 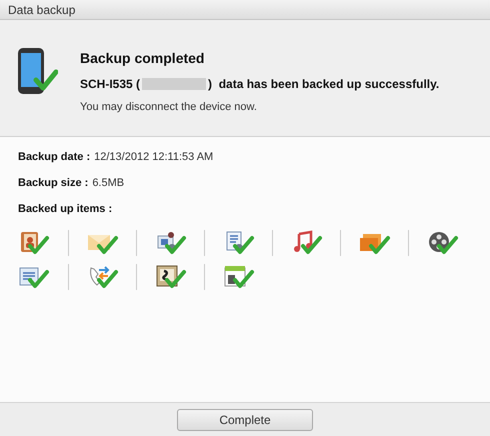 What do you see at coordinates (245, 419) in the screenshot?
I see `complete-button: Complete` at bounding box center [245, 419].